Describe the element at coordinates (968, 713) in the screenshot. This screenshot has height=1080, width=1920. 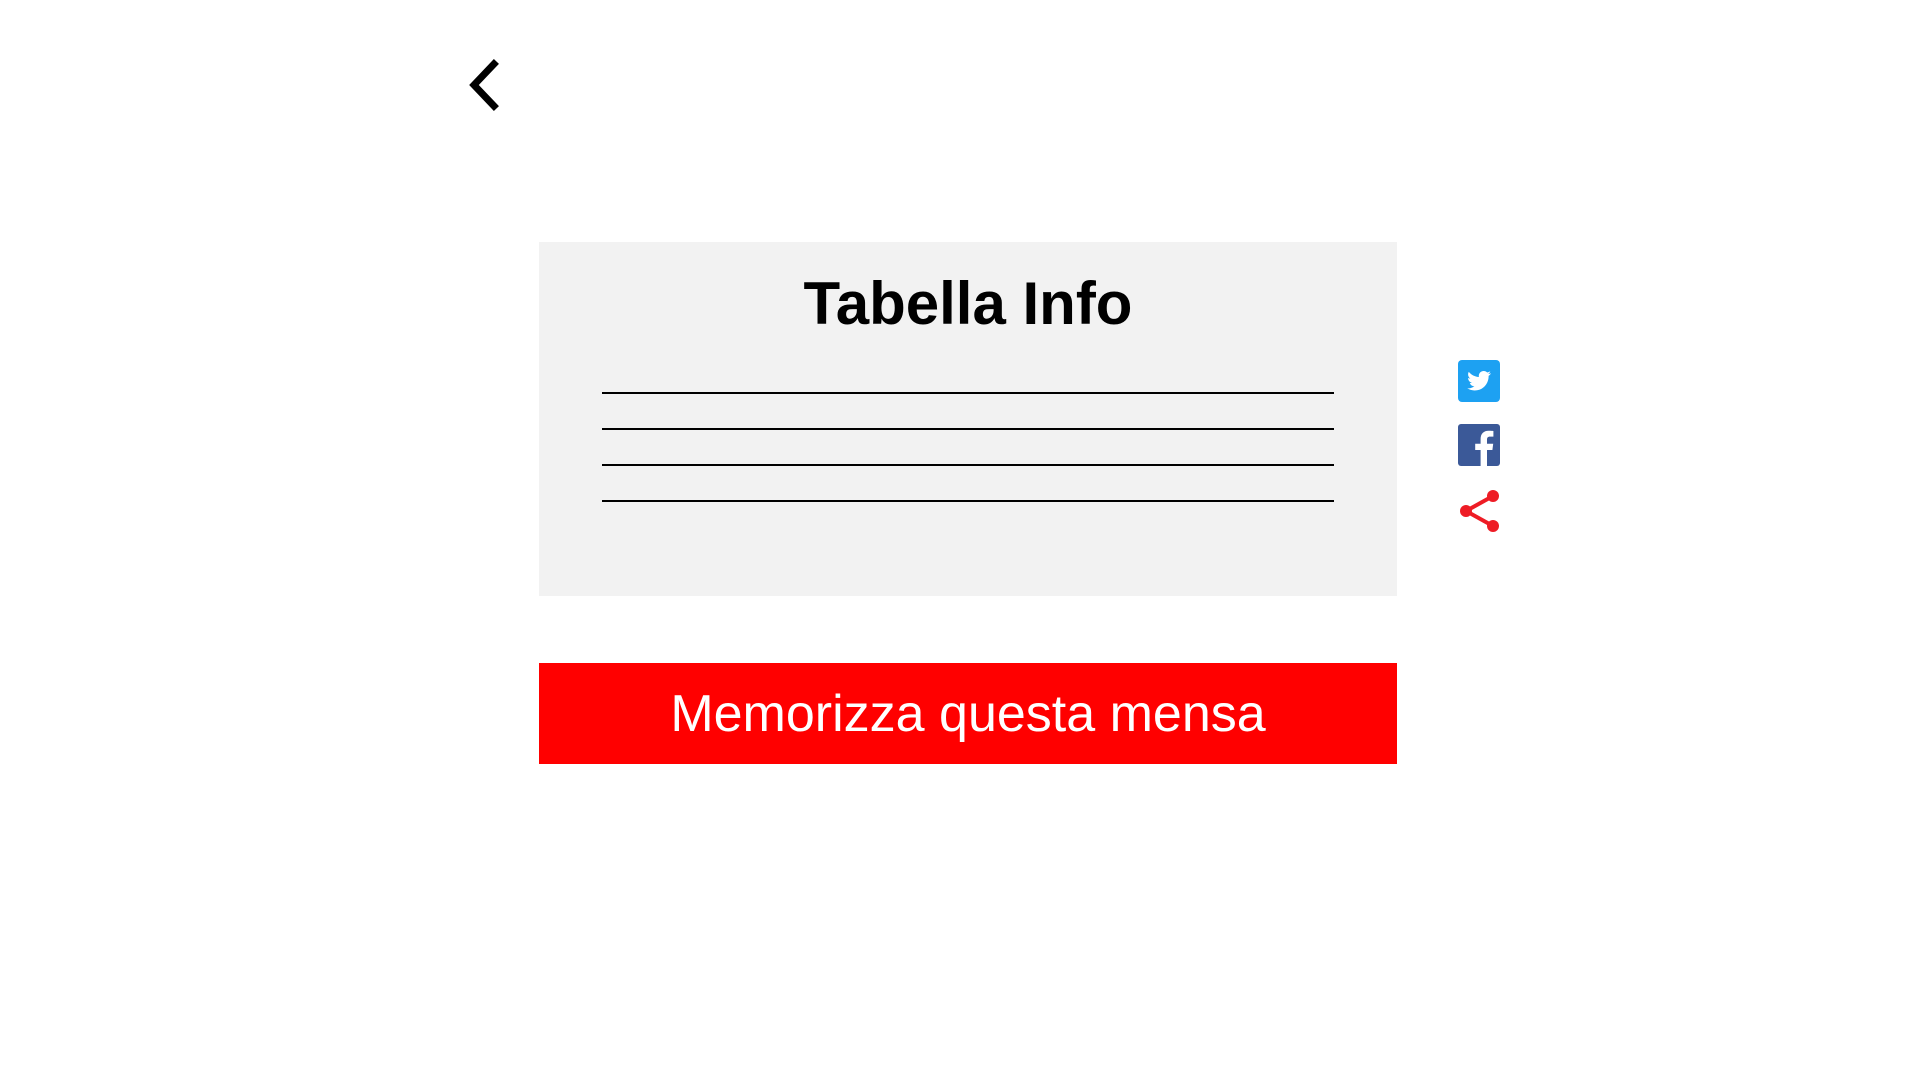
I see `save-canteen-button: Memorizza questa mensa` at that location.